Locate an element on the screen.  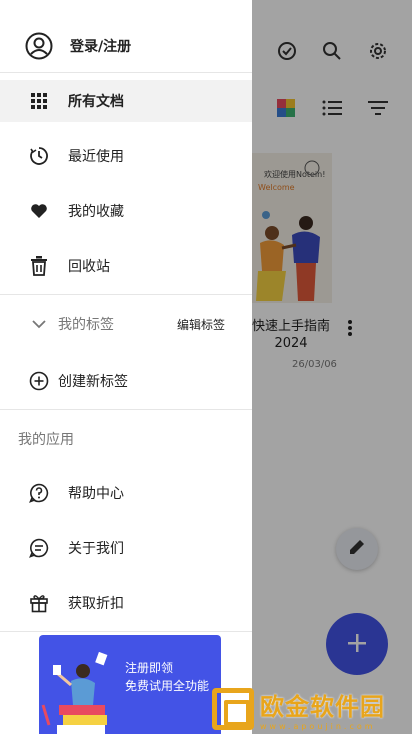
create-tag-item: 创建新标签 is located at coordinates (126, 381).